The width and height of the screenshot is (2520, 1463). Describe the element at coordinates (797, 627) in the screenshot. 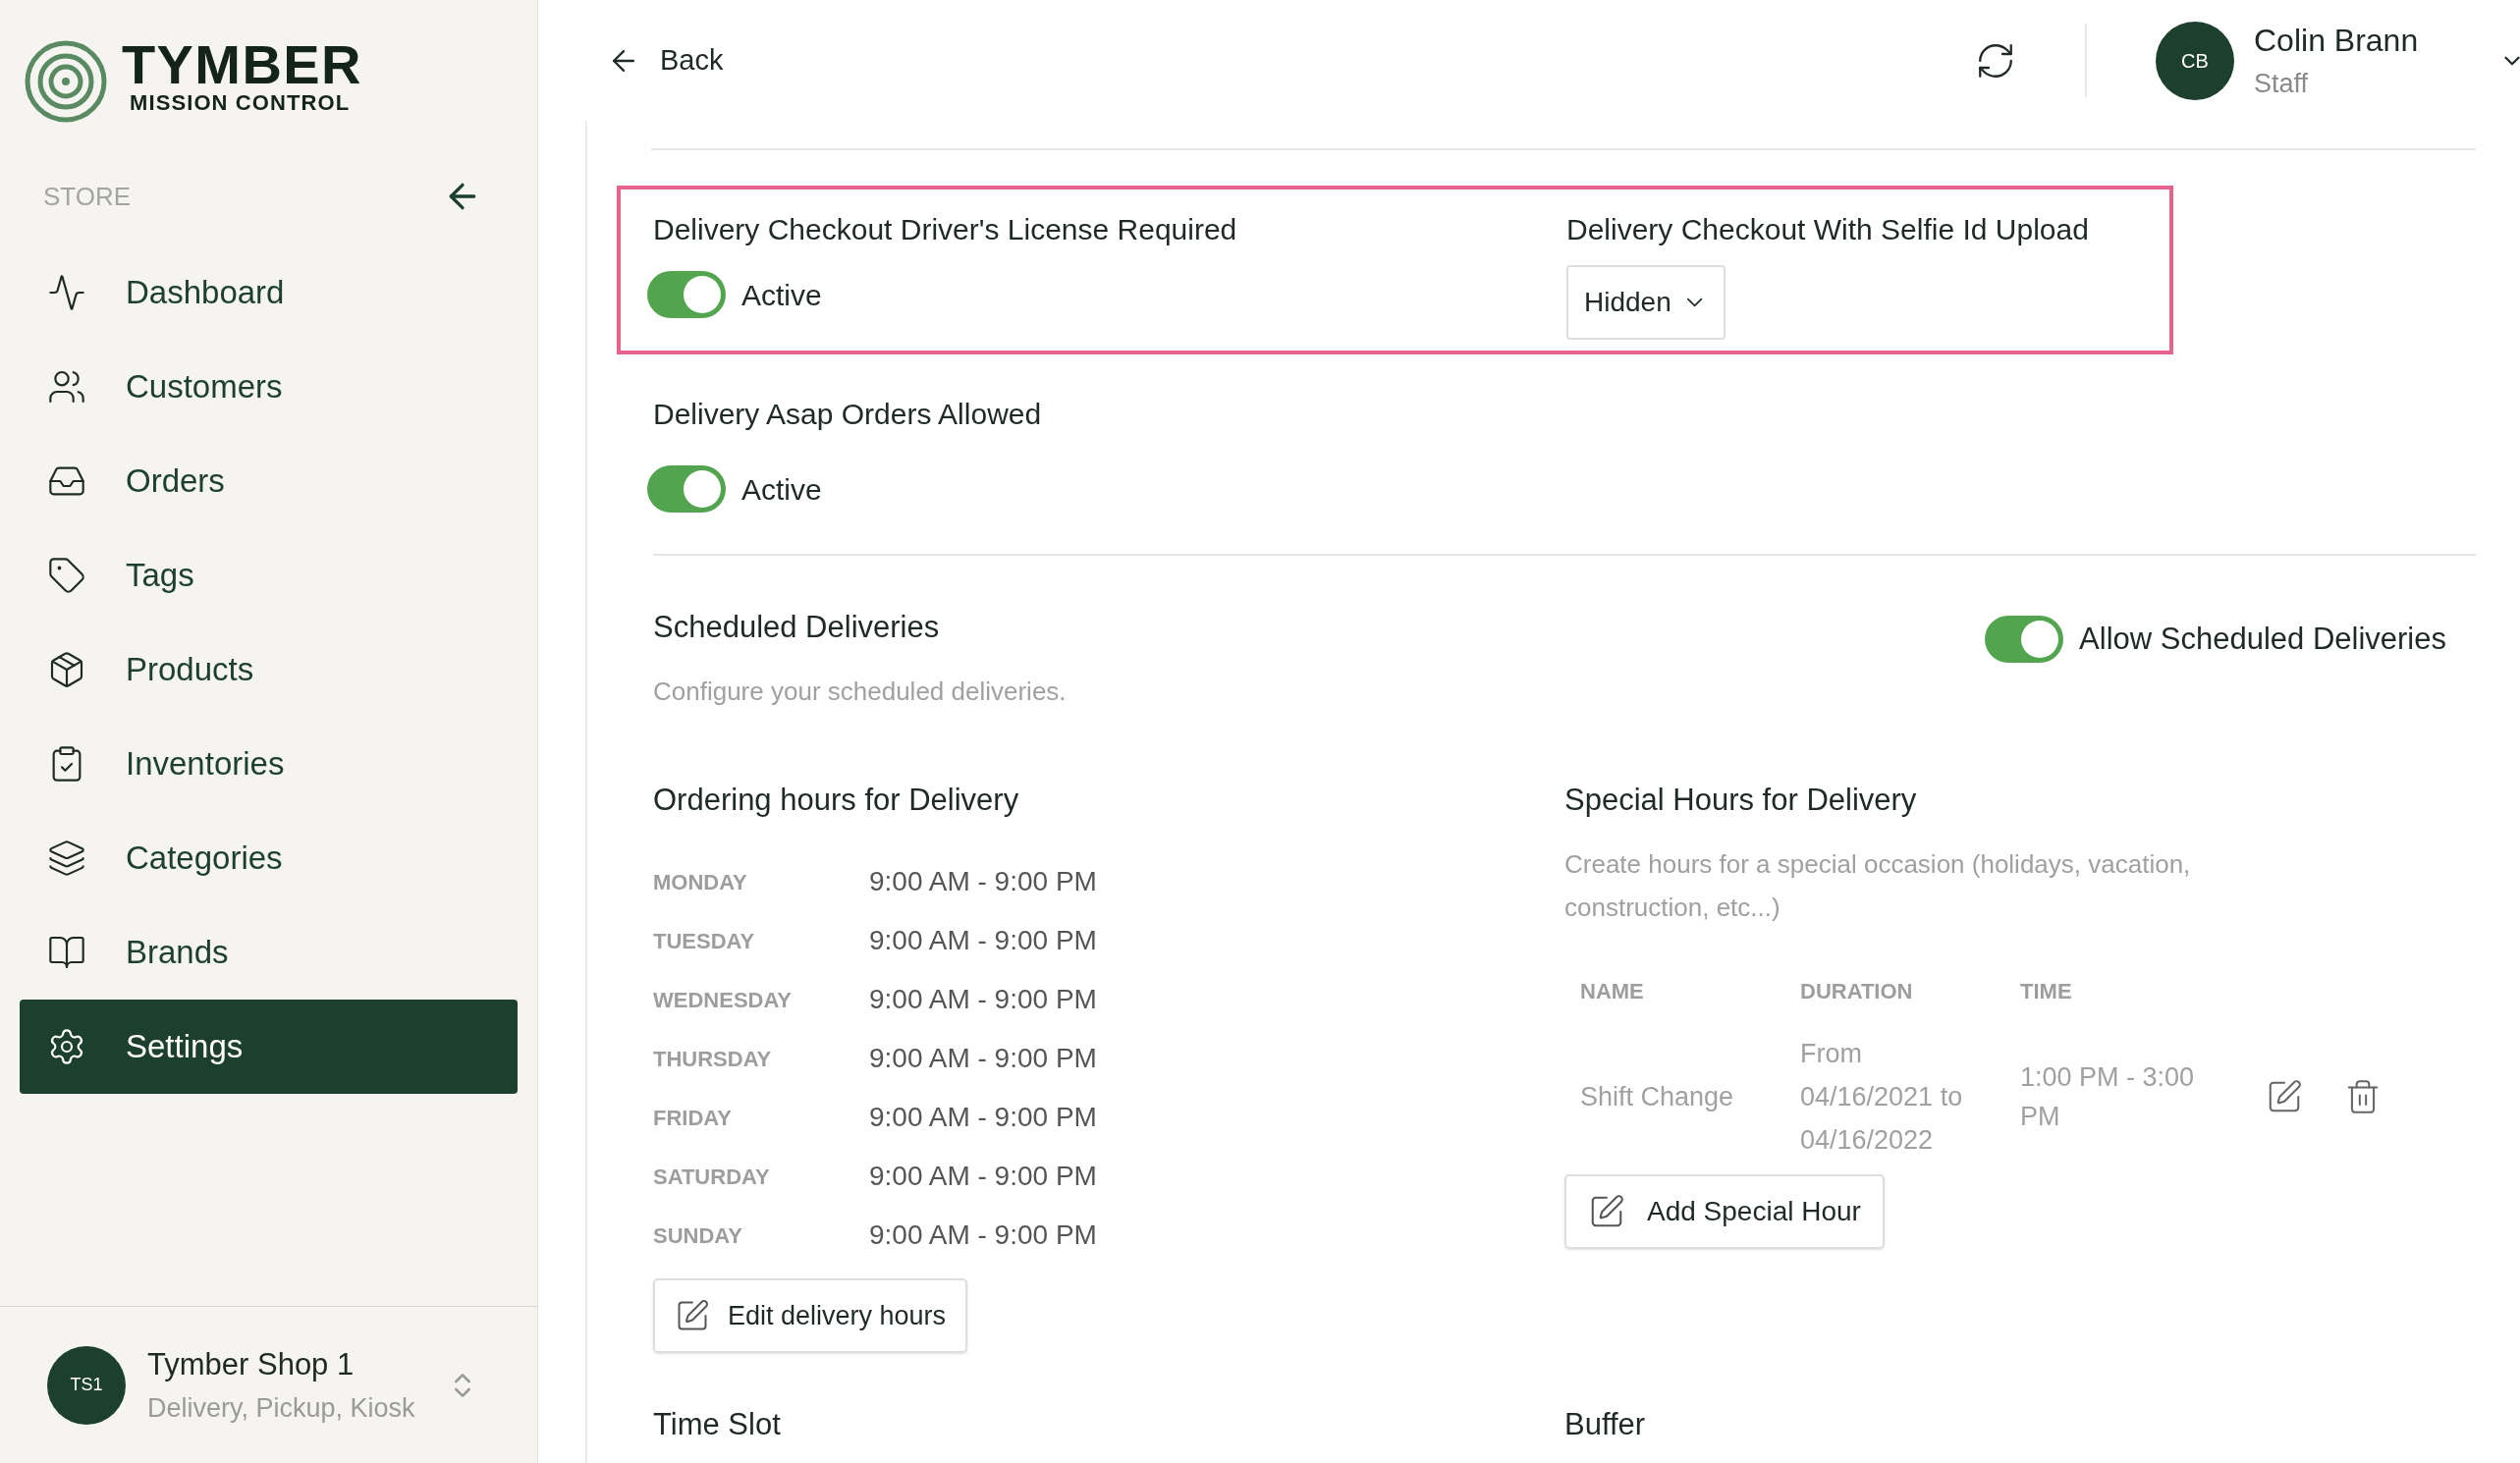

I see `section-title: Scheduled Deliveries` at that location.